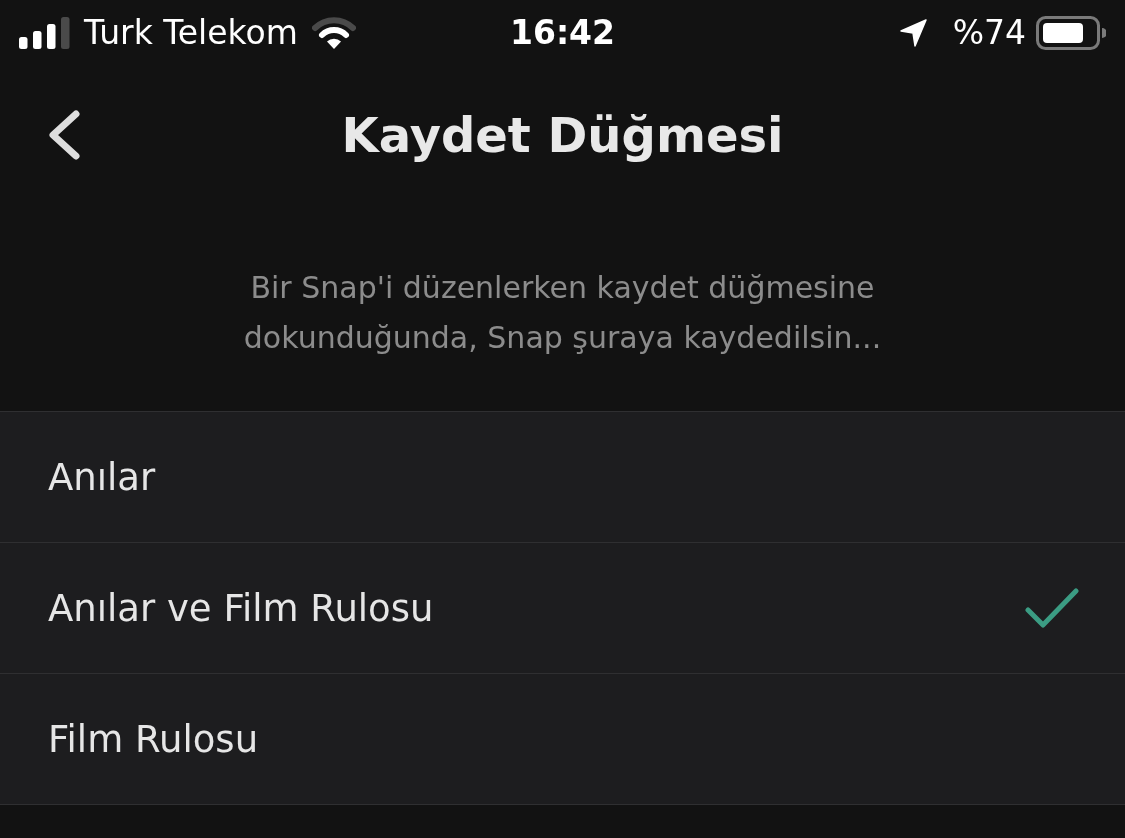 The height and width of the screenshot is (838, 1125). I want to click on page-title: Kaydet Düğmesi, so click(562, 135).